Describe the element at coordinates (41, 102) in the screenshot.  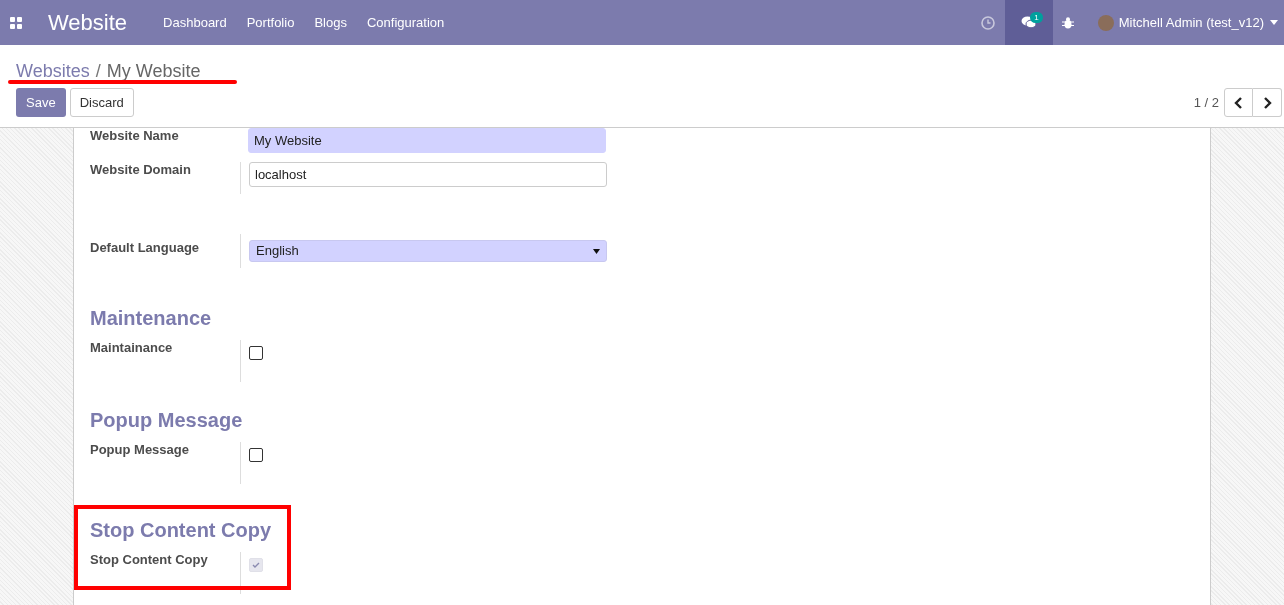
I see `save-button: Save` at that location.